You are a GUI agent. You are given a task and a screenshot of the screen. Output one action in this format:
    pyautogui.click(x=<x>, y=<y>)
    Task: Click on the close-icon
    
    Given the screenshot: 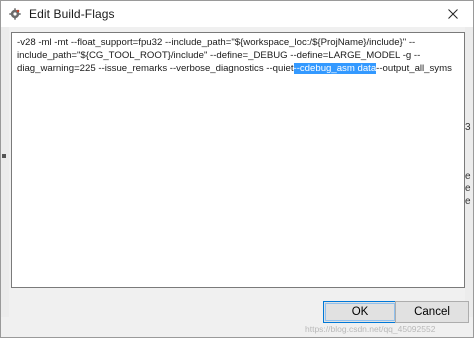 What is the action you would take?
    pyautogui.click(x=453, y=14)
    